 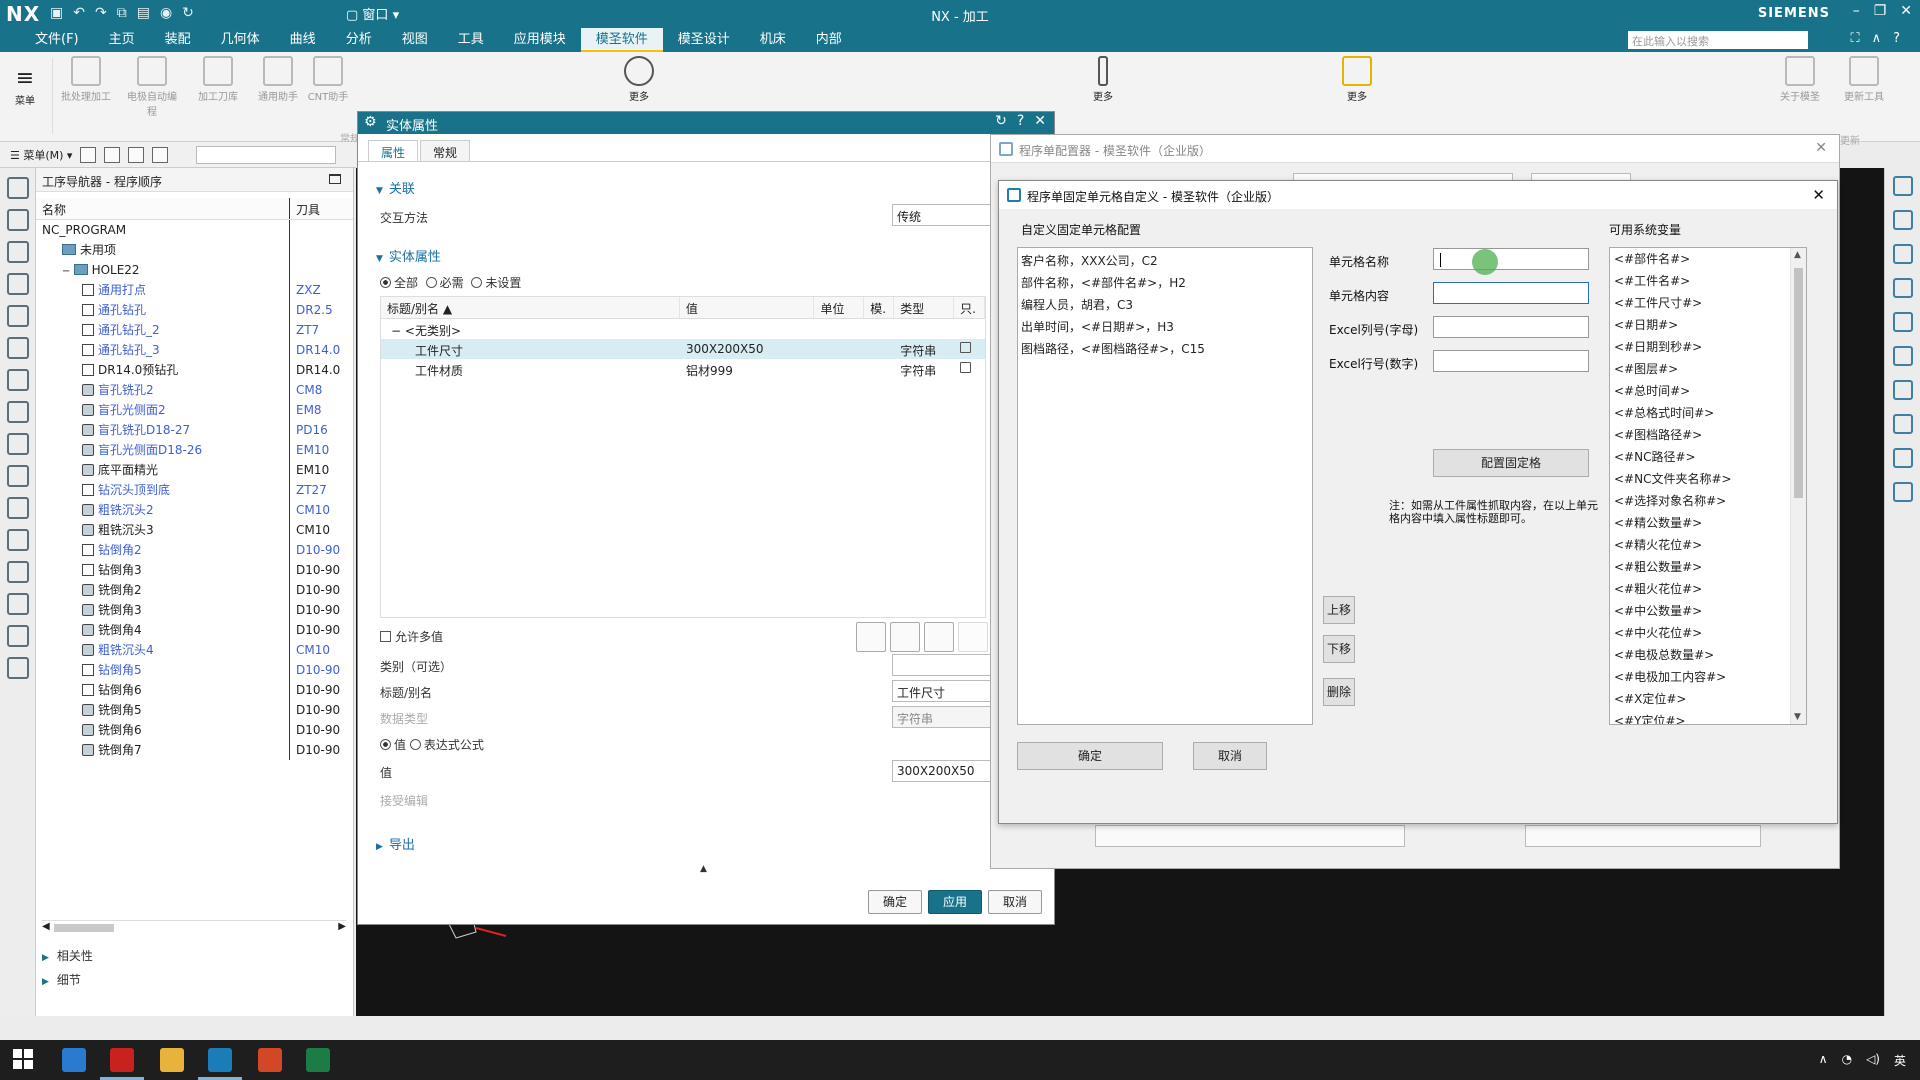 What do you see at coordinates (879, 307) in the screenshot?
I see `header-mode: 模.` at bounding box center [879, 307].